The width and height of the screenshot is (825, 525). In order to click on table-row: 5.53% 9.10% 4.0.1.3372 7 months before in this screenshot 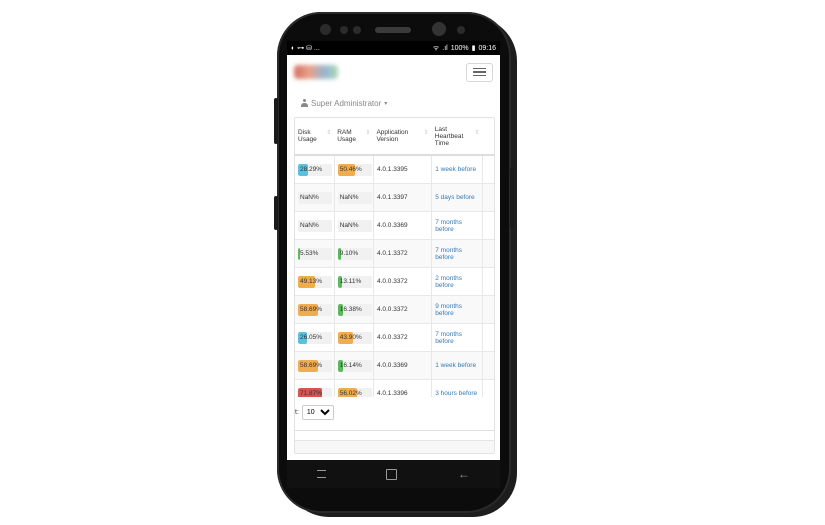, I will do `click(394, 253)`.